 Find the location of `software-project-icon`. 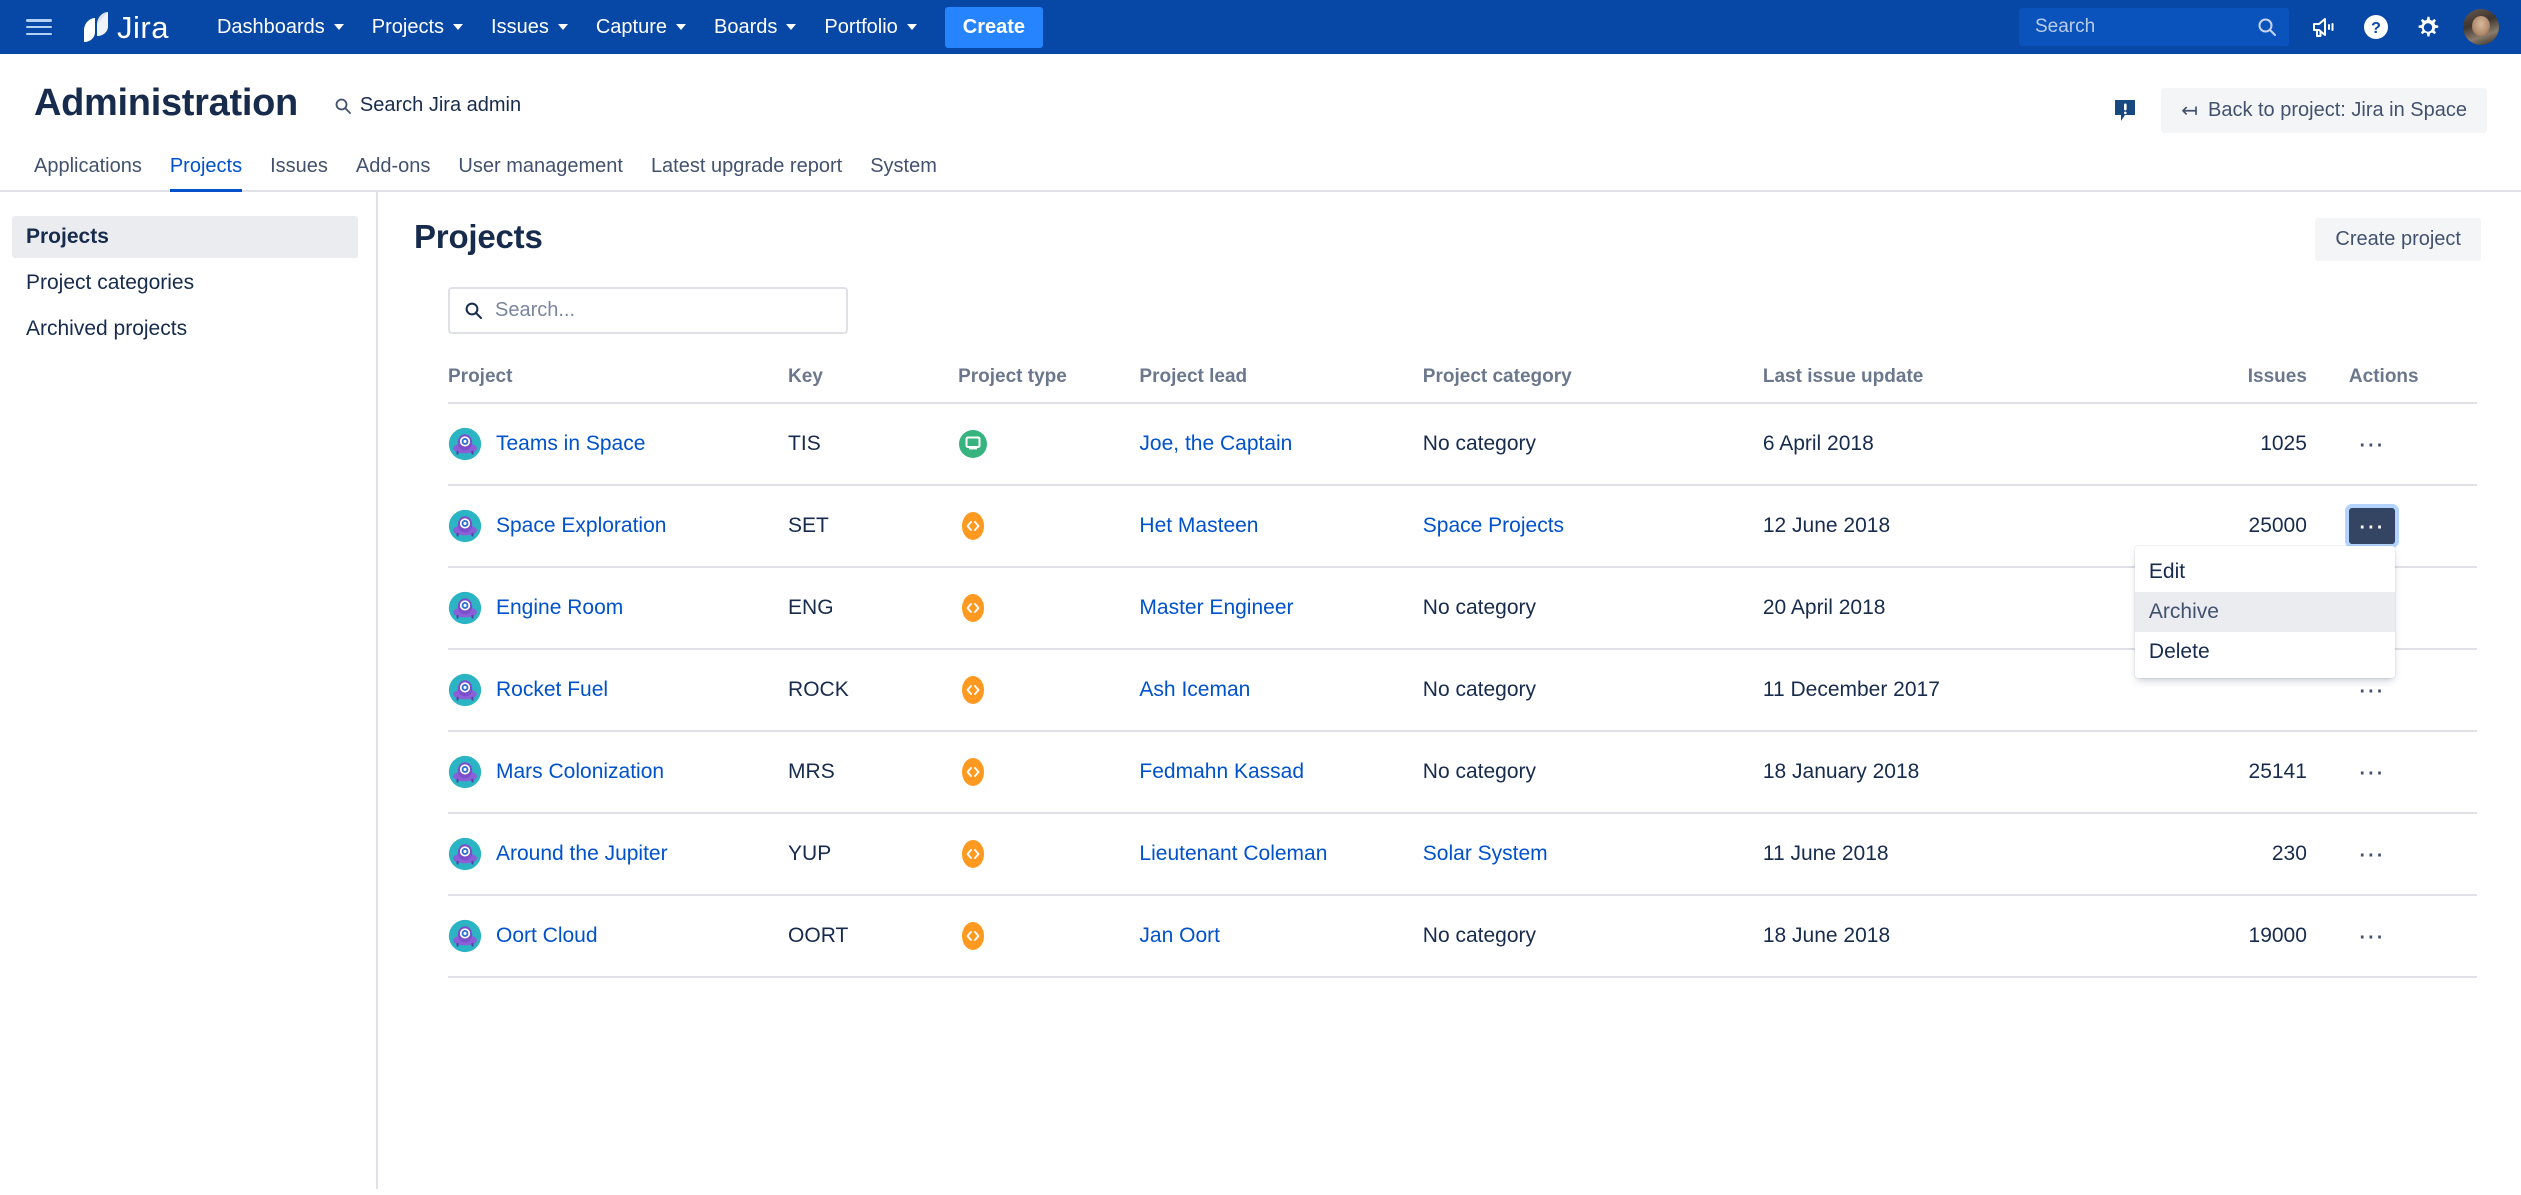

software-project-icon is located at coordinates (973, 608).